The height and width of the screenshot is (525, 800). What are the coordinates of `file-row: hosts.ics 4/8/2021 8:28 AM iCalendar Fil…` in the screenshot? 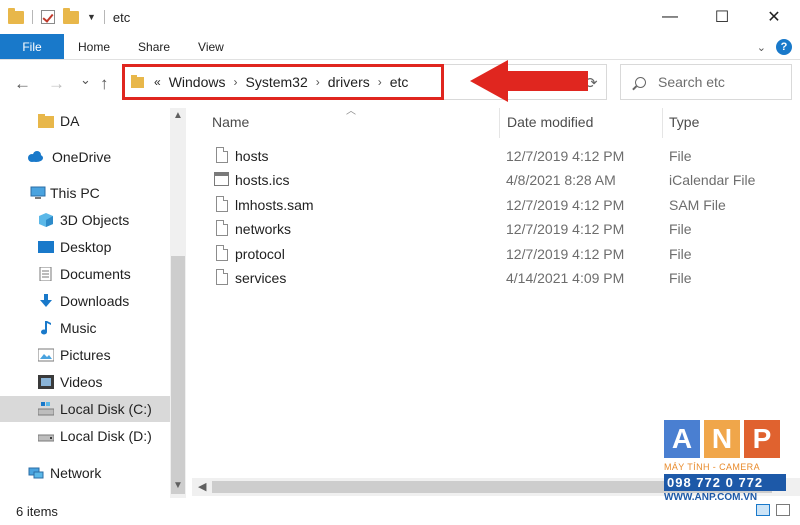 It's located at (496, 180).